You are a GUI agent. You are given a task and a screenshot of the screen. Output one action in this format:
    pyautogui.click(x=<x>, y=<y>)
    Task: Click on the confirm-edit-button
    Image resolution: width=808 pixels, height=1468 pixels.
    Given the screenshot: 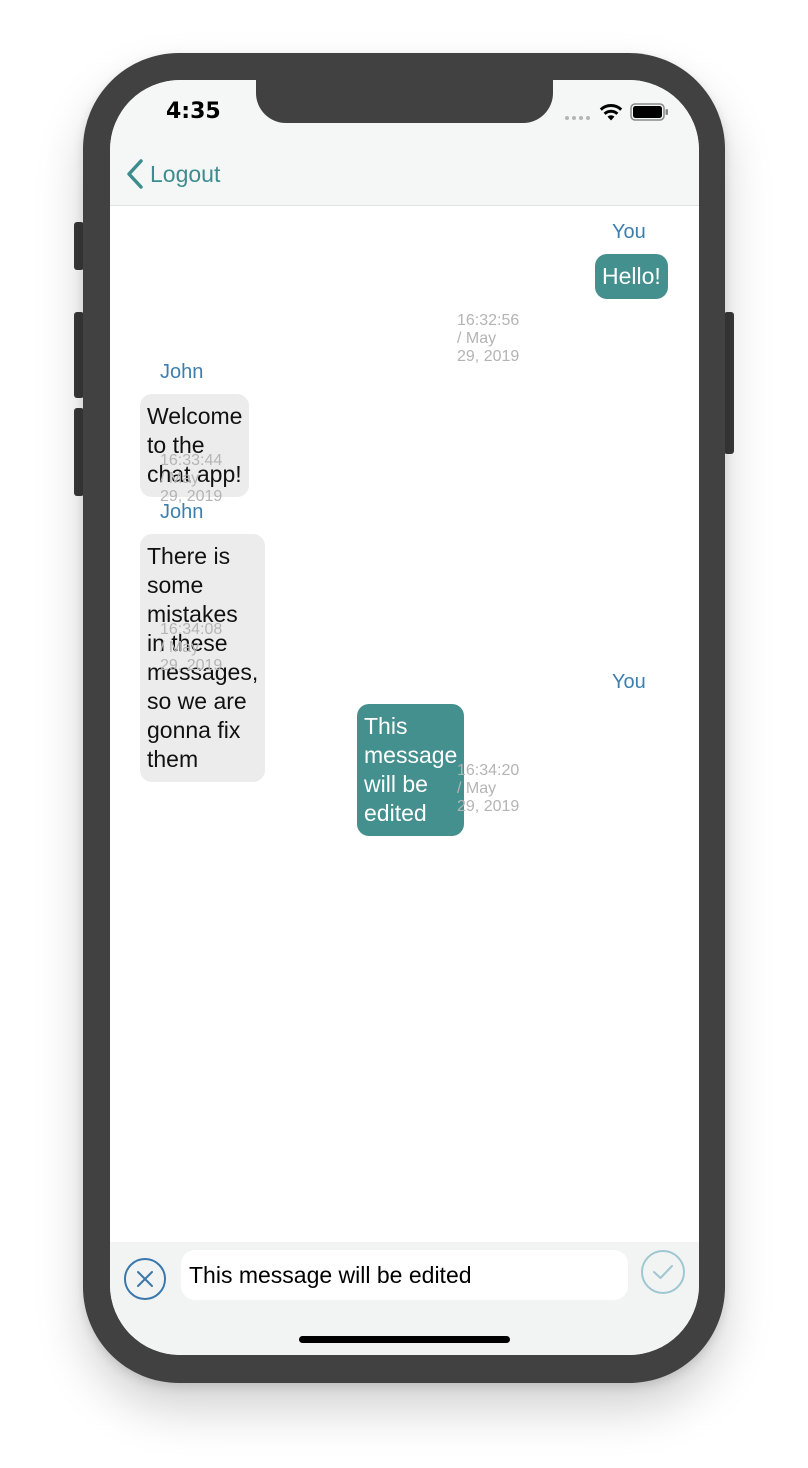 What is the action you would take?
    pyautogui.click(x=663, y=1272)
    